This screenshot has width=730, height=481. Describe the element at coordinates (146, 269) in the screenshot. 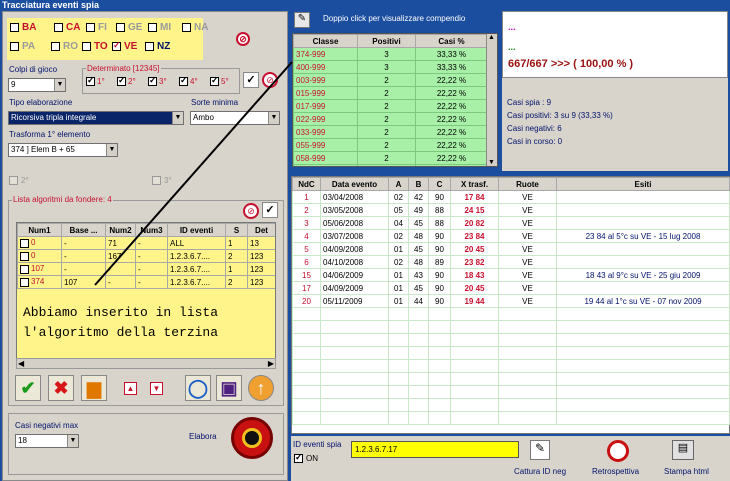

I see `list-item: 107- - -1.2.3.6.7.... 1 123` at that location.